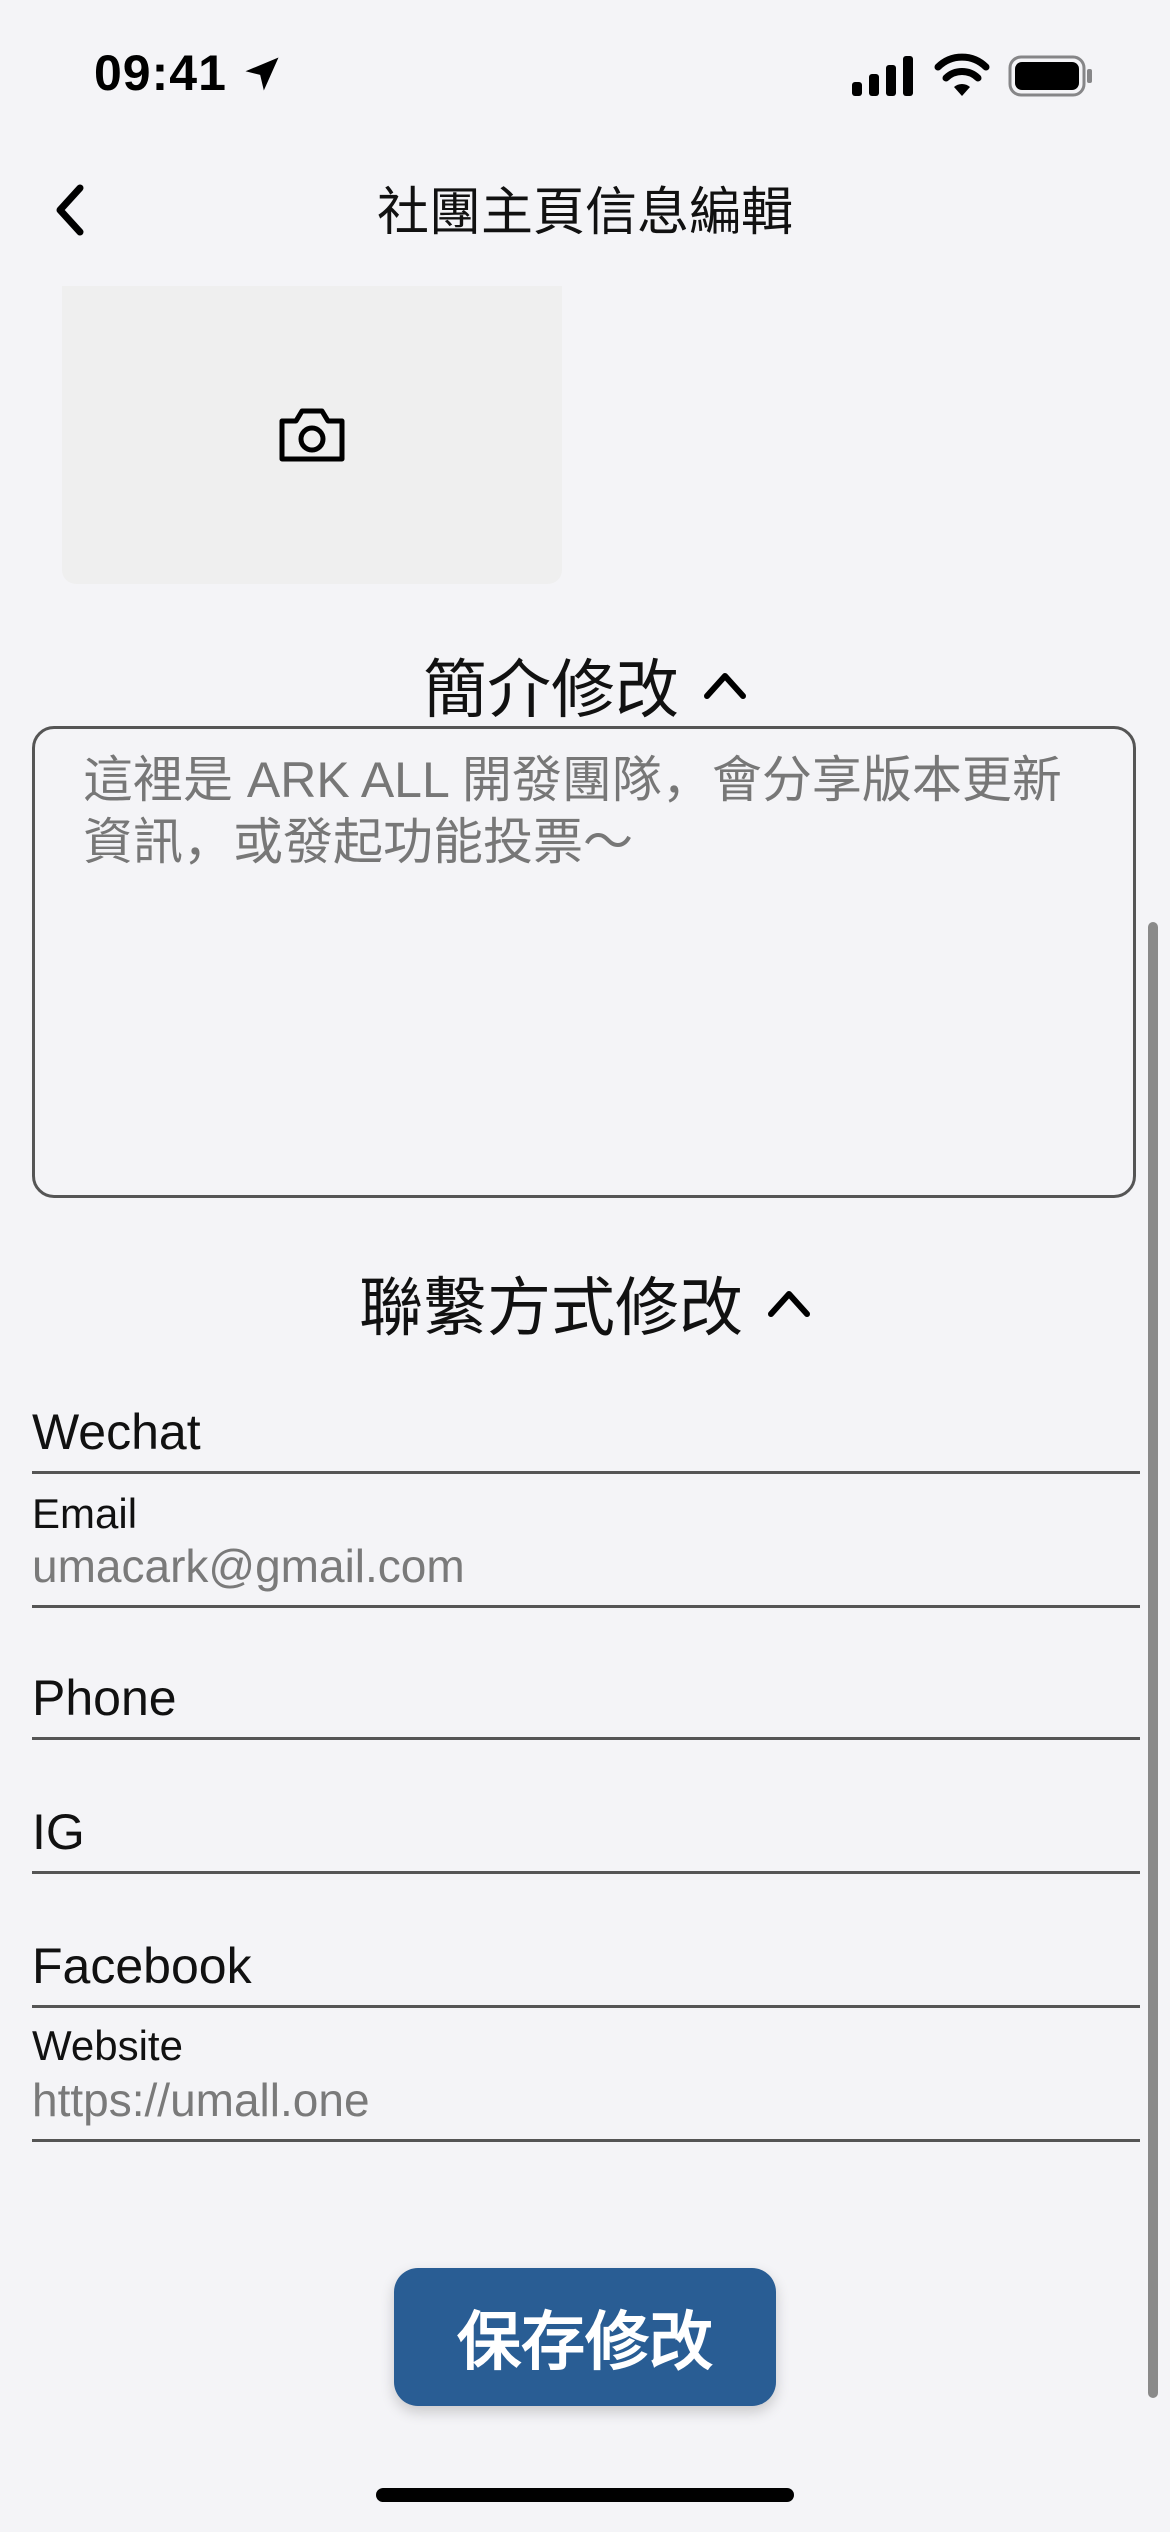  What do you see at coordinates (586, 1693) in the screenshot?
I see `phone-field: Phone` at bounding box center [586, 1693].